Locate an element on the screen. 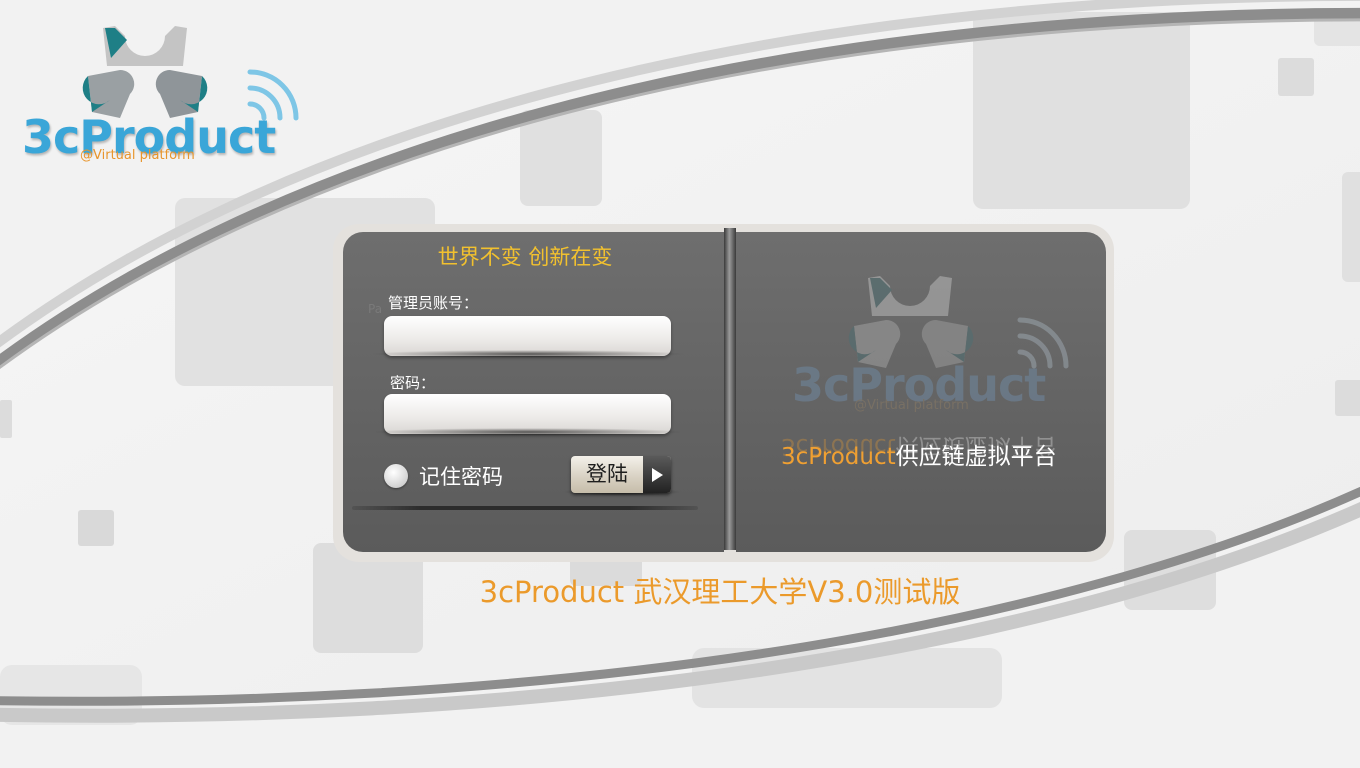  watermark-logo: 3cProduct @Virtual platform is located at coordinates (935, 351).